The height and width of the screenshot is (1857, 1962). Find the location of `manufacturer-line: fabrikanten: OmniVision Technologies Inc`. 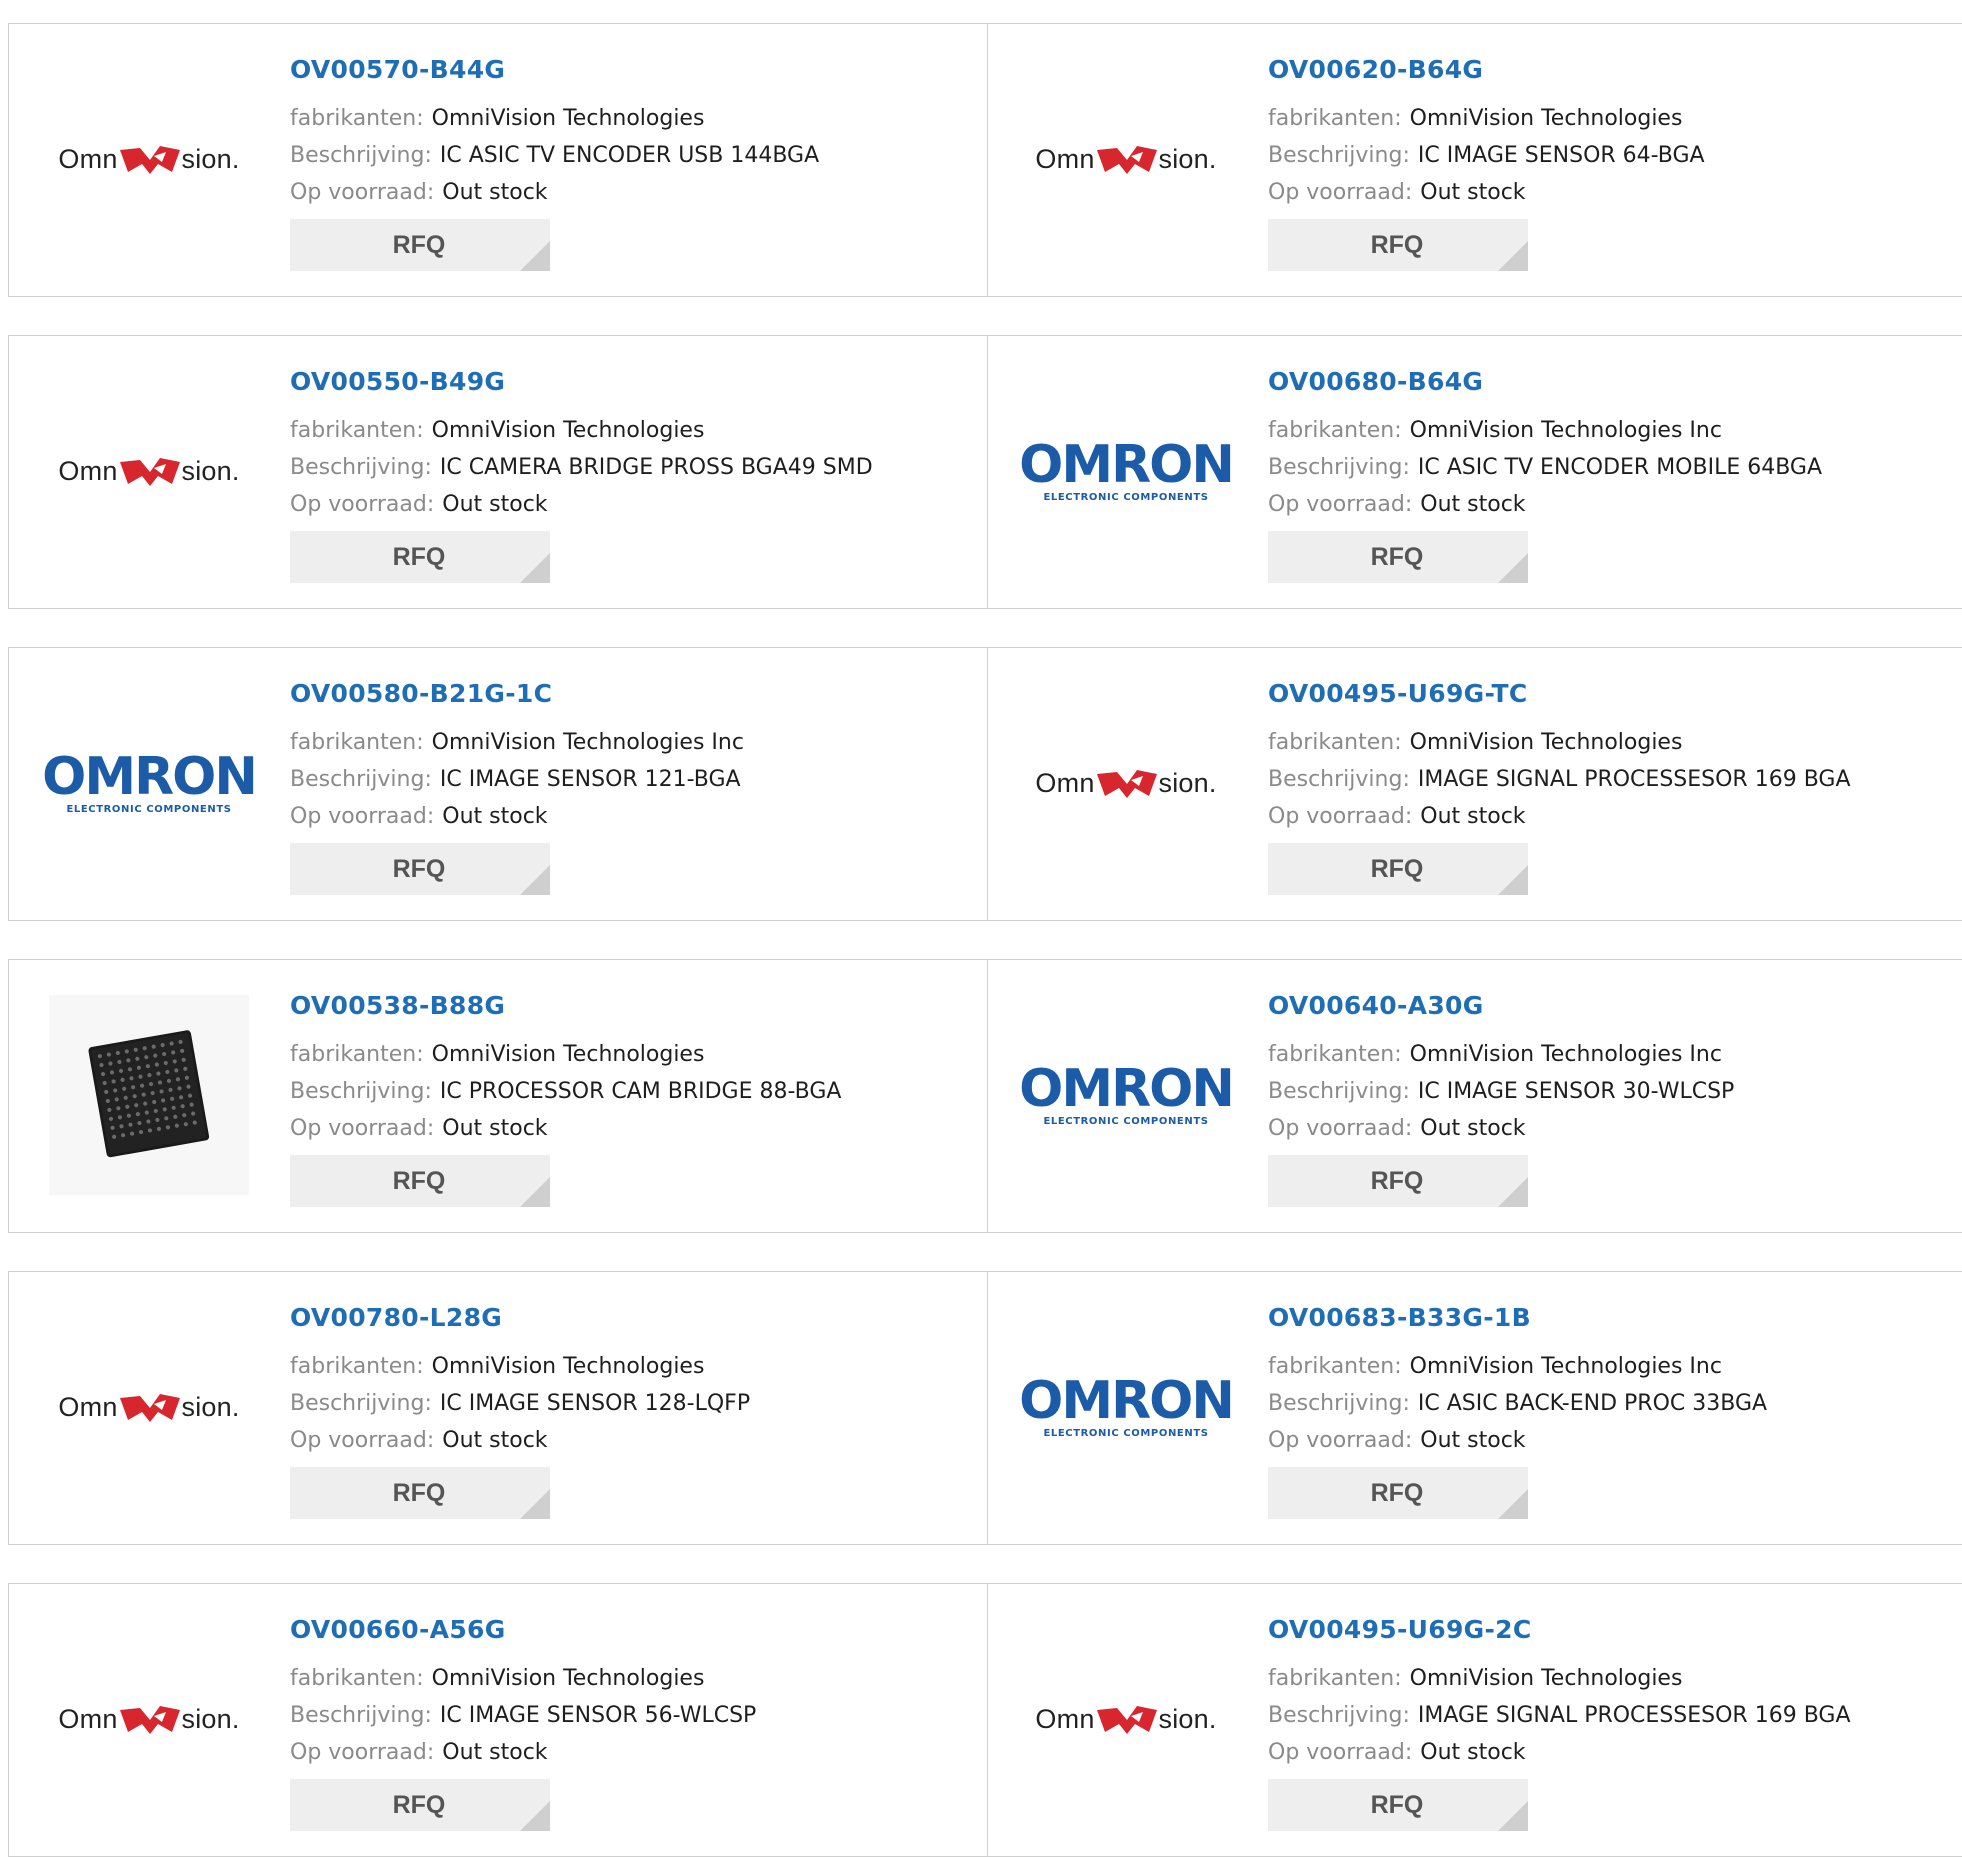

manufacturer-line: fabrikanten: OmniVision Technologies Inc is located at coordinates (1517, 1366).